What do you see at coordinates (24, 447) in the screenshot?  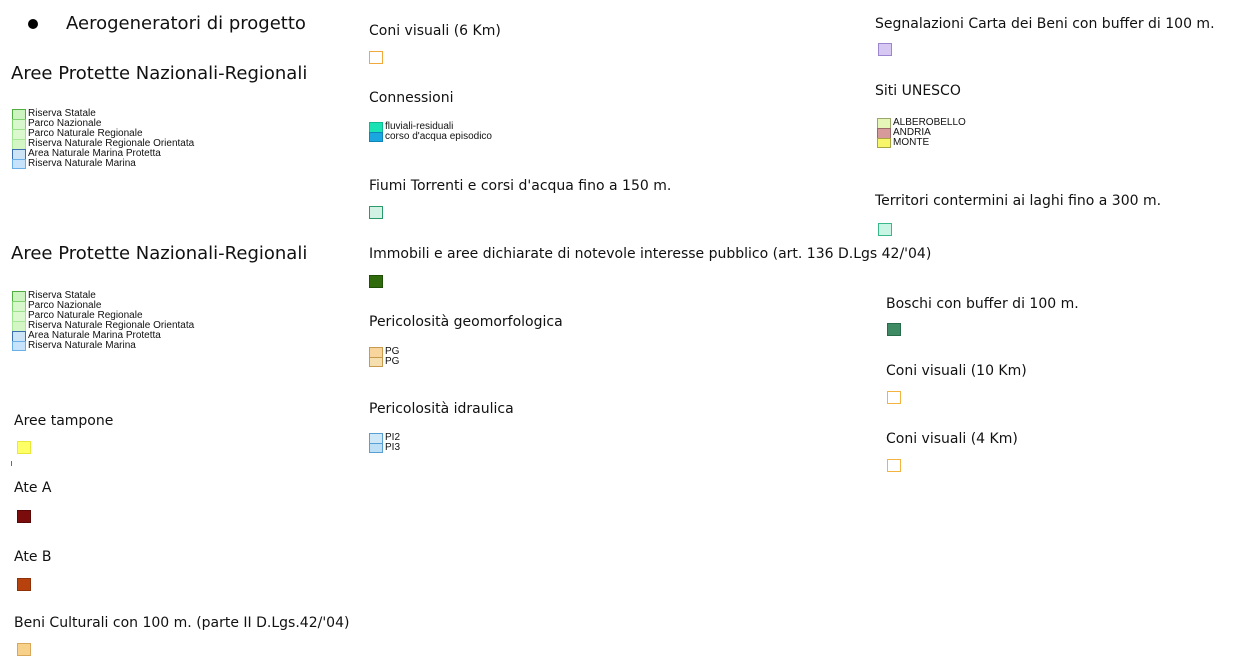 I see `aree-tampone-swatch` at bounding box center [24, 447].